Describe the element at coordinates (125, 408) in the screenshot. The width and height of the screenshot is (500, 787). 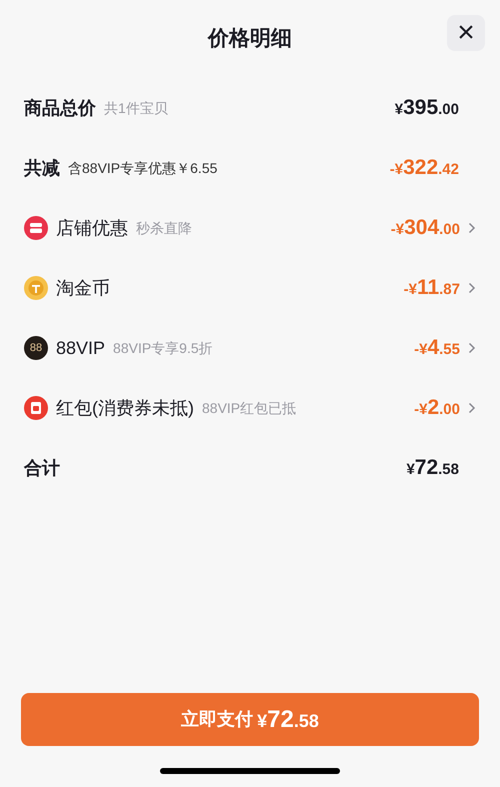
I see `row-label: 红包(消费券未抵)` at that location.